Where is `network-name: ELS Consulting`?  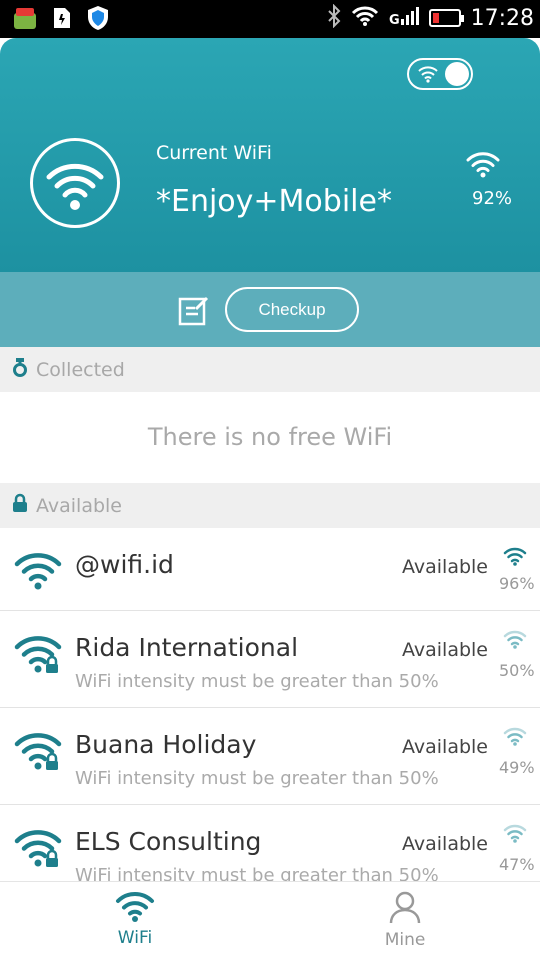
network-name: ELS Consulting is located at coordinates (168, 841).